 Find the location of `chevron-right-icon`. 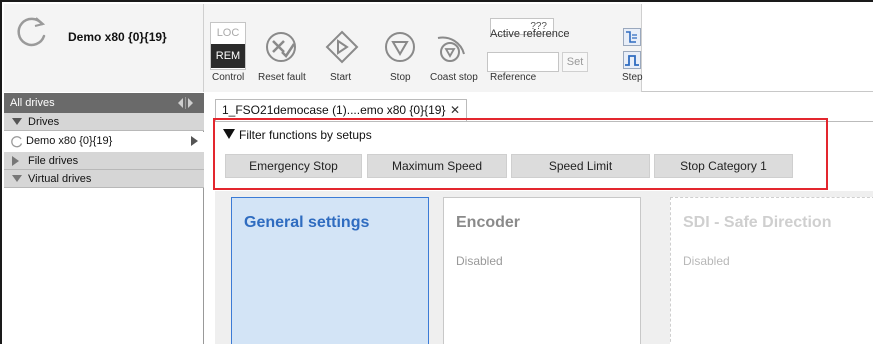

chevron-right-icon is located at coordinates (194, 141).